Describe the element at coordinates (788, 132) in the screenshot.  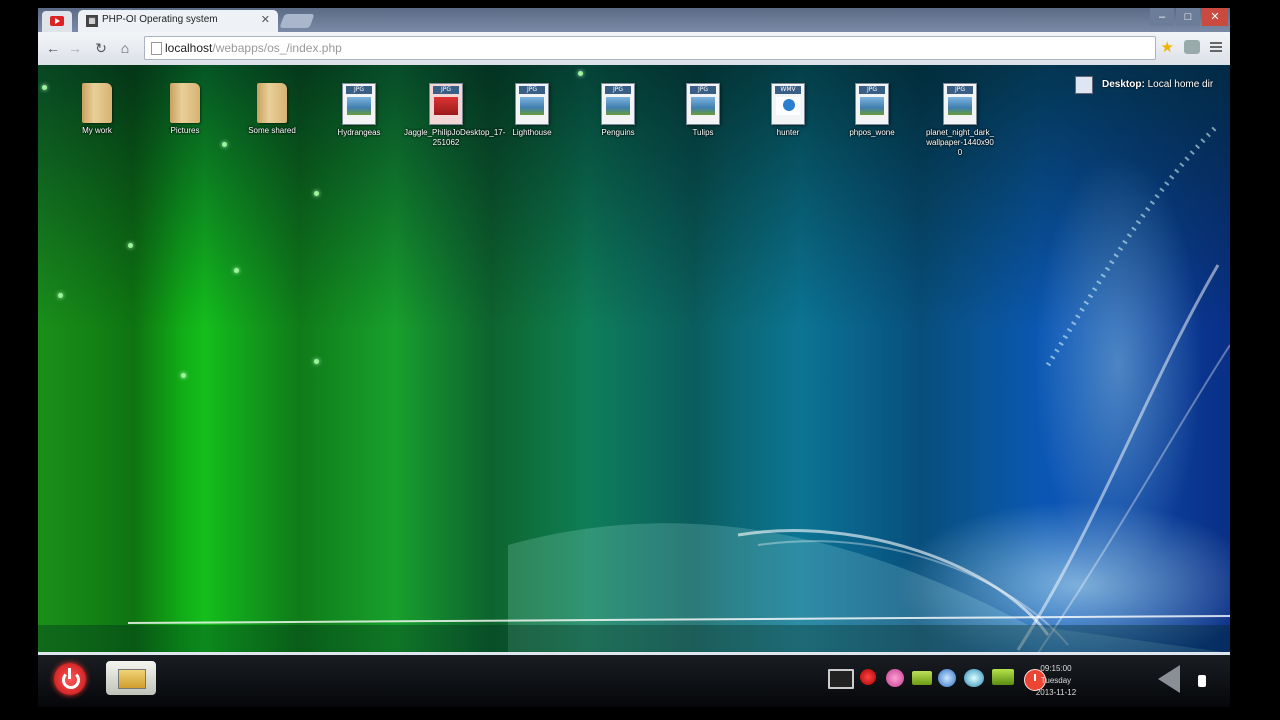
I see `desktop-icon-label: hunter` at that location.